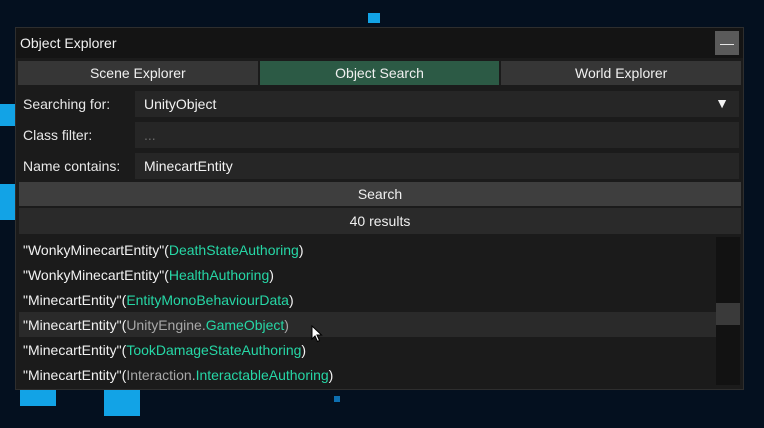 This screenshot has height=428, width=764. I want to click on name-contains-value: MinecartEntity, so click(188, 166).